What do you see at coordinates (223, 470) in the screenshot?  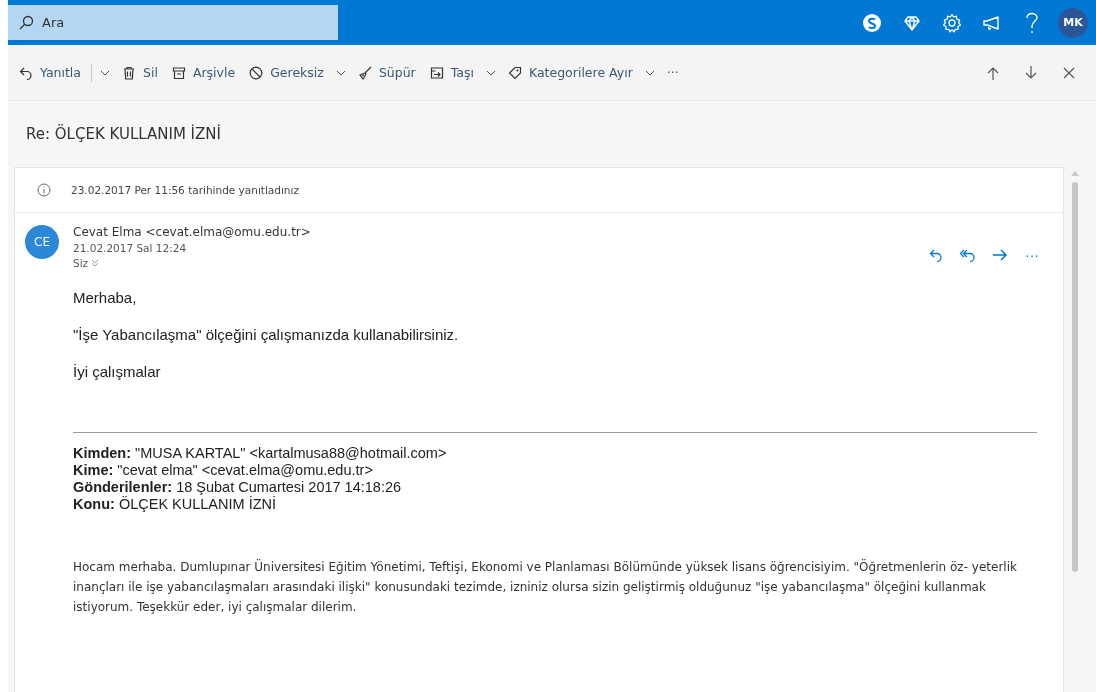 I see `quoted-header-line: Kime: "cevat elma" <cevat.elma@omu.edu.tr>` at bounding box center [223, 470].